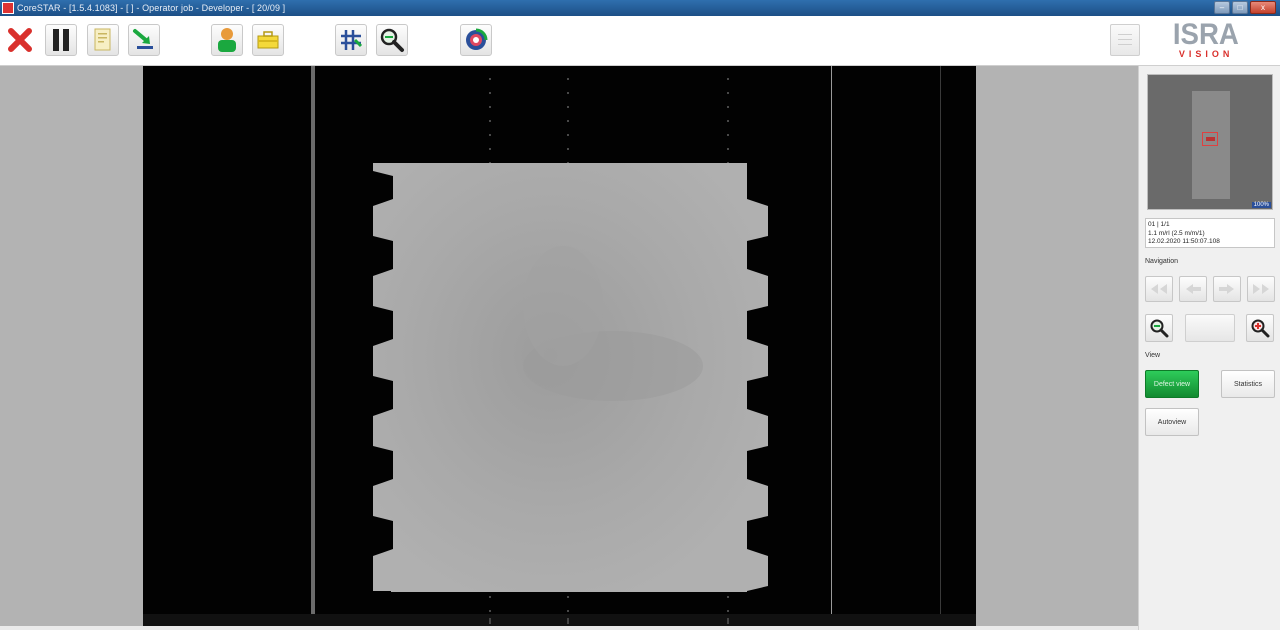 This screenshot has height=630, width=1280. Describe the element at coordinates (1172, 422) in the screenshot. I see `autoview-button: Autoview` at that location.